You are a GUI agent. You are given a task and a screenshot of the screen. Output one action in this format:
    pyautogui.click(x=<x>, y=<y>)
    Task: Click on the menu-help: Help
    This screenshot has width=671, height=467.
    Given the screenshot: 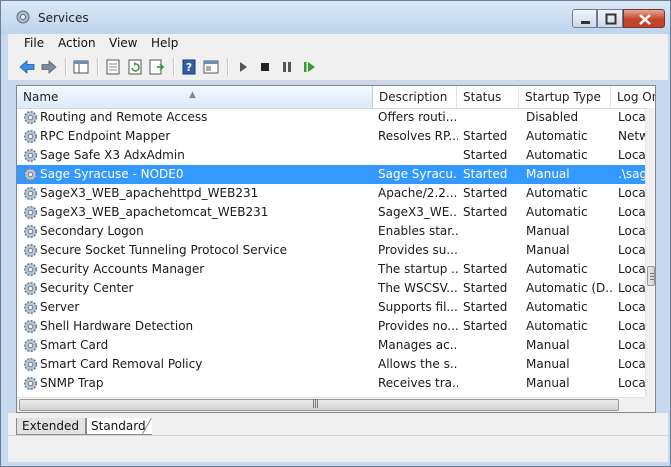 What is the action you would take?
    pyautogui.click(x=164, y=43)
    